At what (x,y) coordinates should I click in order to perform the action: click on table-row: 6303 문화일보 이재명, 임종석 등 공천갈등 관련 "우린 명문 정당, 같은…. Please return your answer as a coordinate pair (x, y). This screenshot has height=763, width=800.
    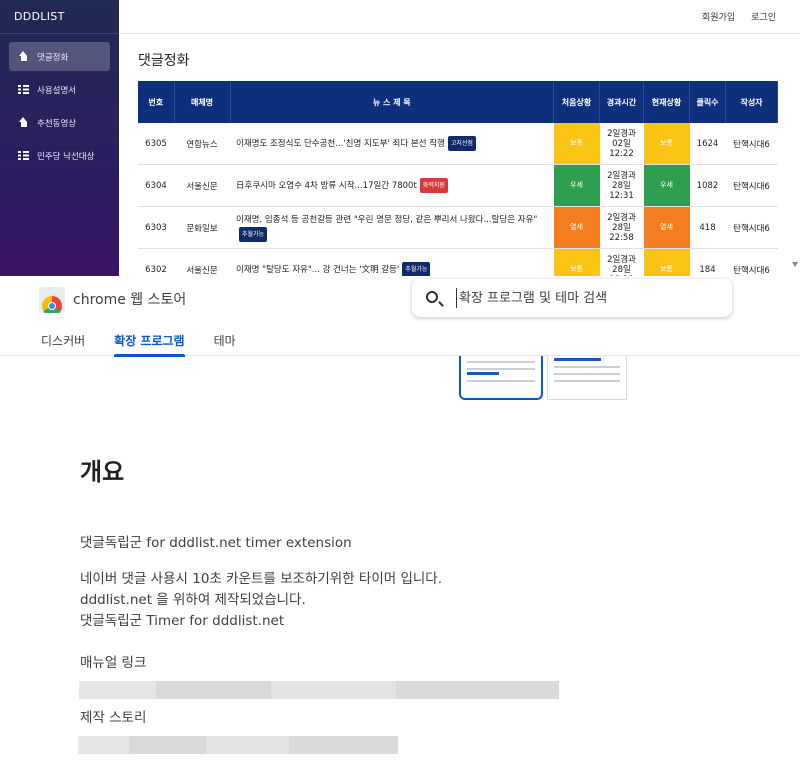
    Looking at the image, I should click on (458, 227).